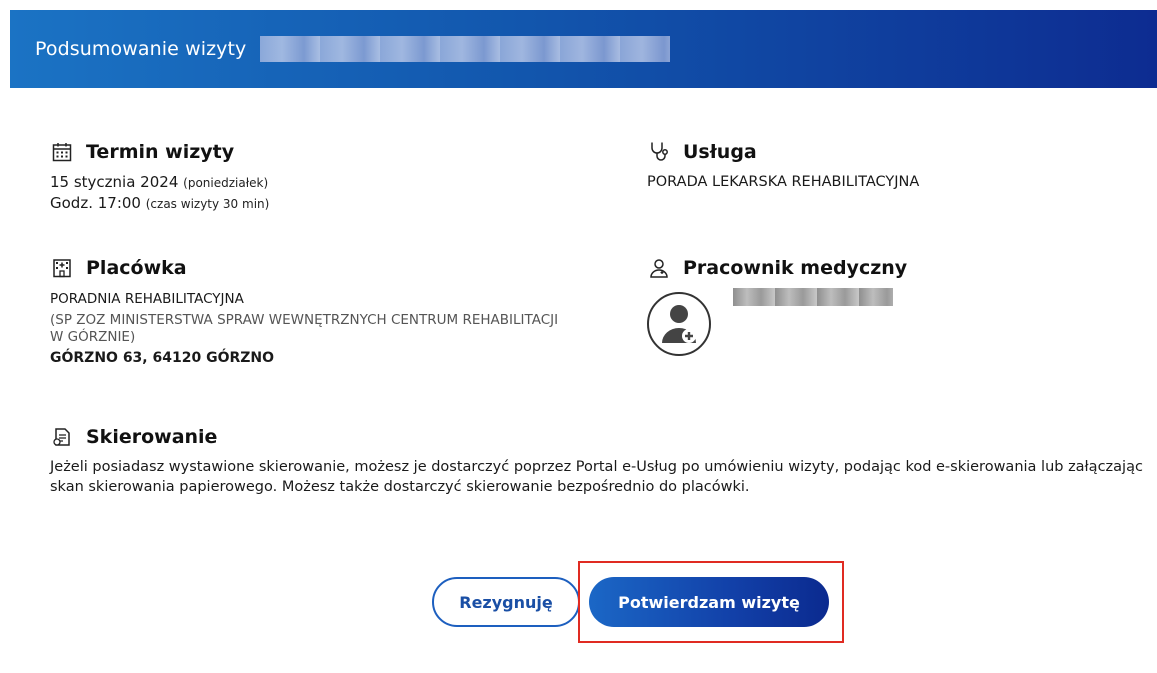 The image size is (1157, 673). What do you see at coordinates (659, 268) in the screenshot?
I see `doctor-icon` at bounding box center [659, 268].